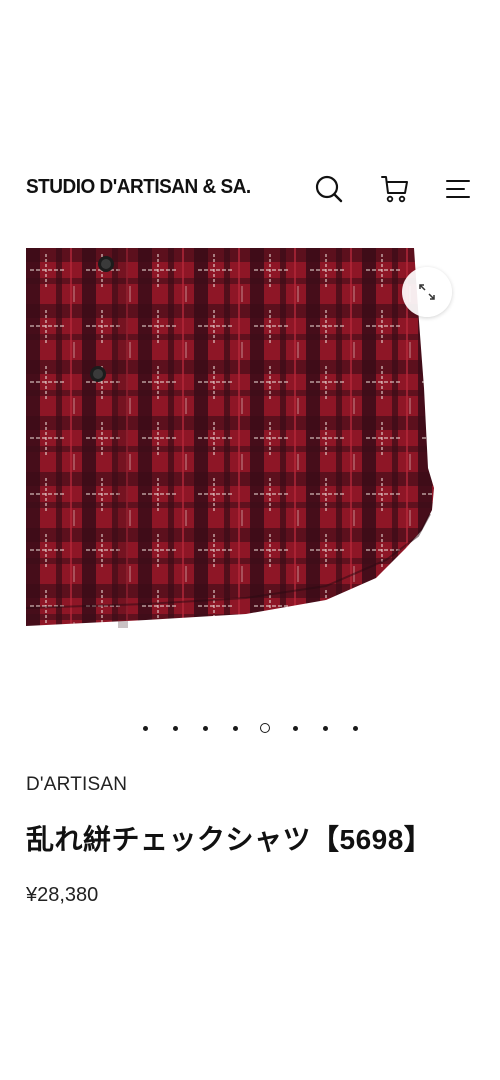 Image resolution: width=500 pixels, height=1080 pixels. I want to click on carousel-dots, so click(250, 728).